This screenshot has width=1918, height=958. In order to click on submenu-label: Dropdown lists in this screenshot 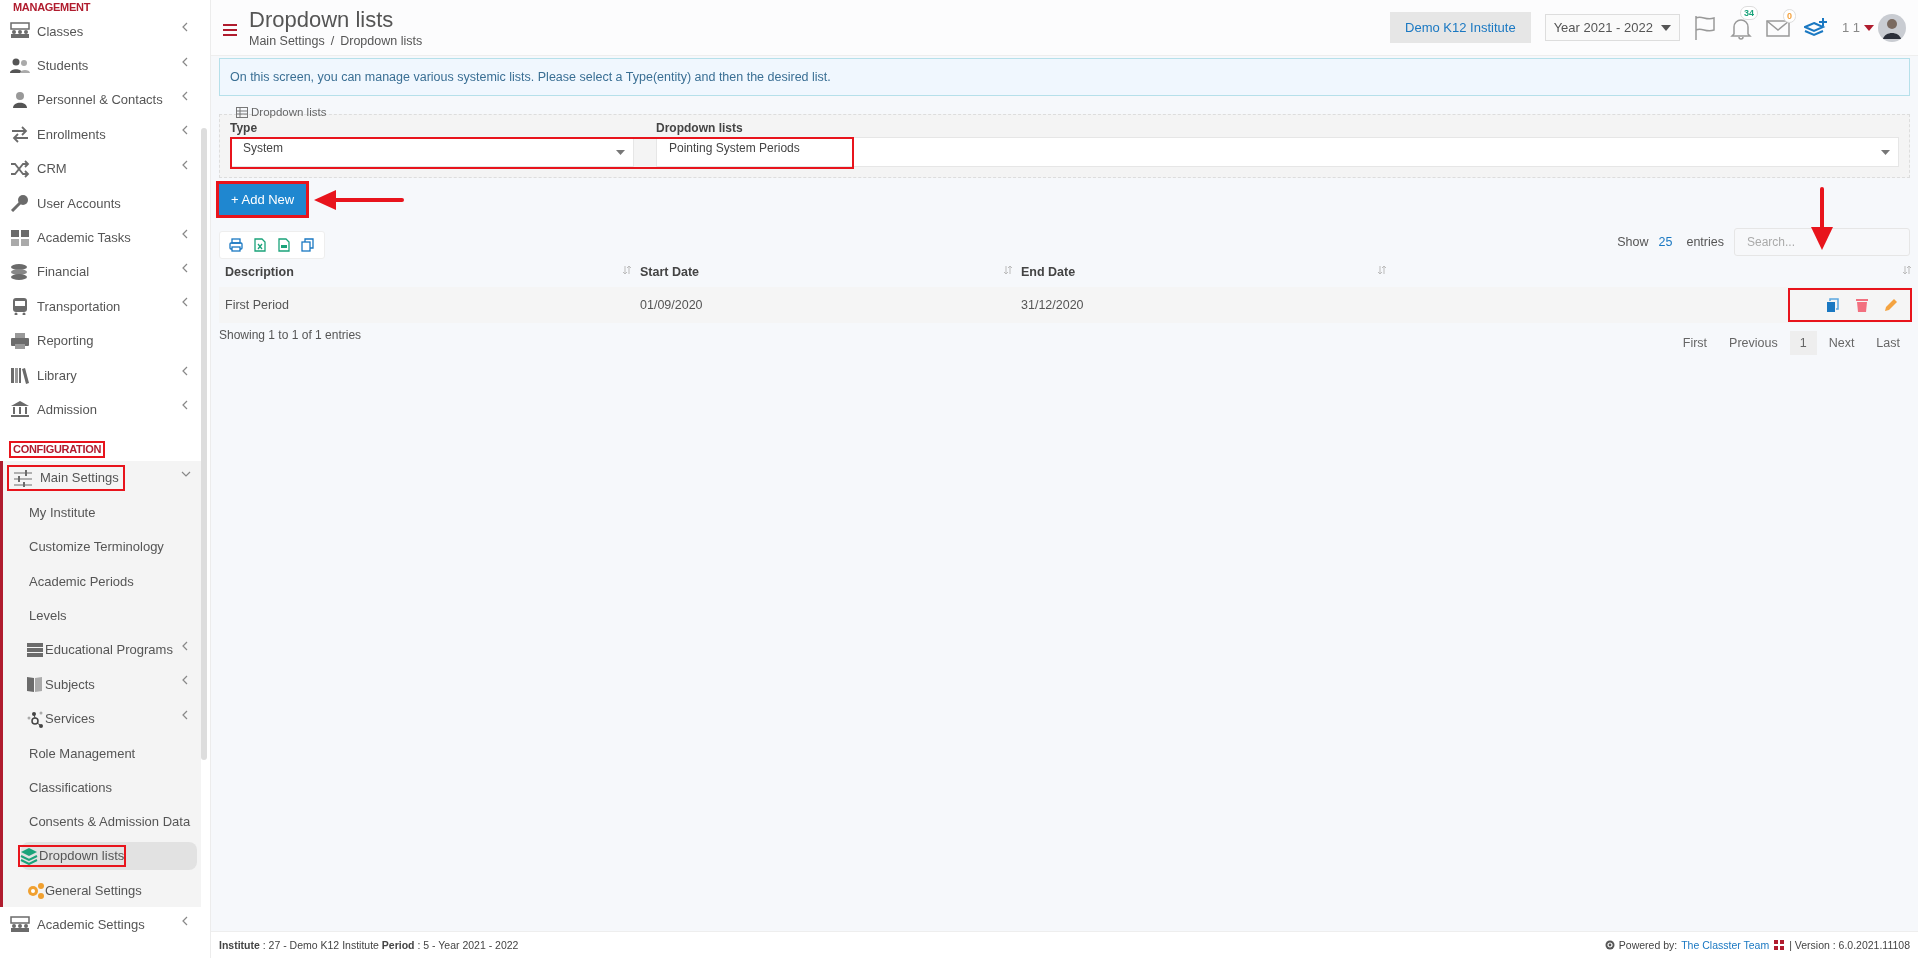, I will do `click(82, 856)`.